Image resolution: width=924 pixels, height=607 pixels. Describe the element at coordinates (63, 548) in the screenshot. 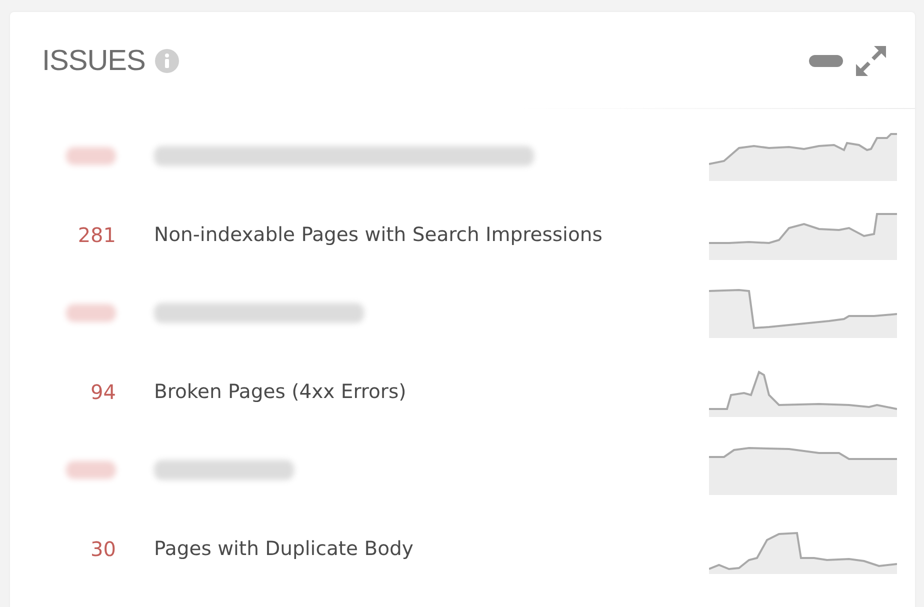

I see `issue-count: 30` at that location.